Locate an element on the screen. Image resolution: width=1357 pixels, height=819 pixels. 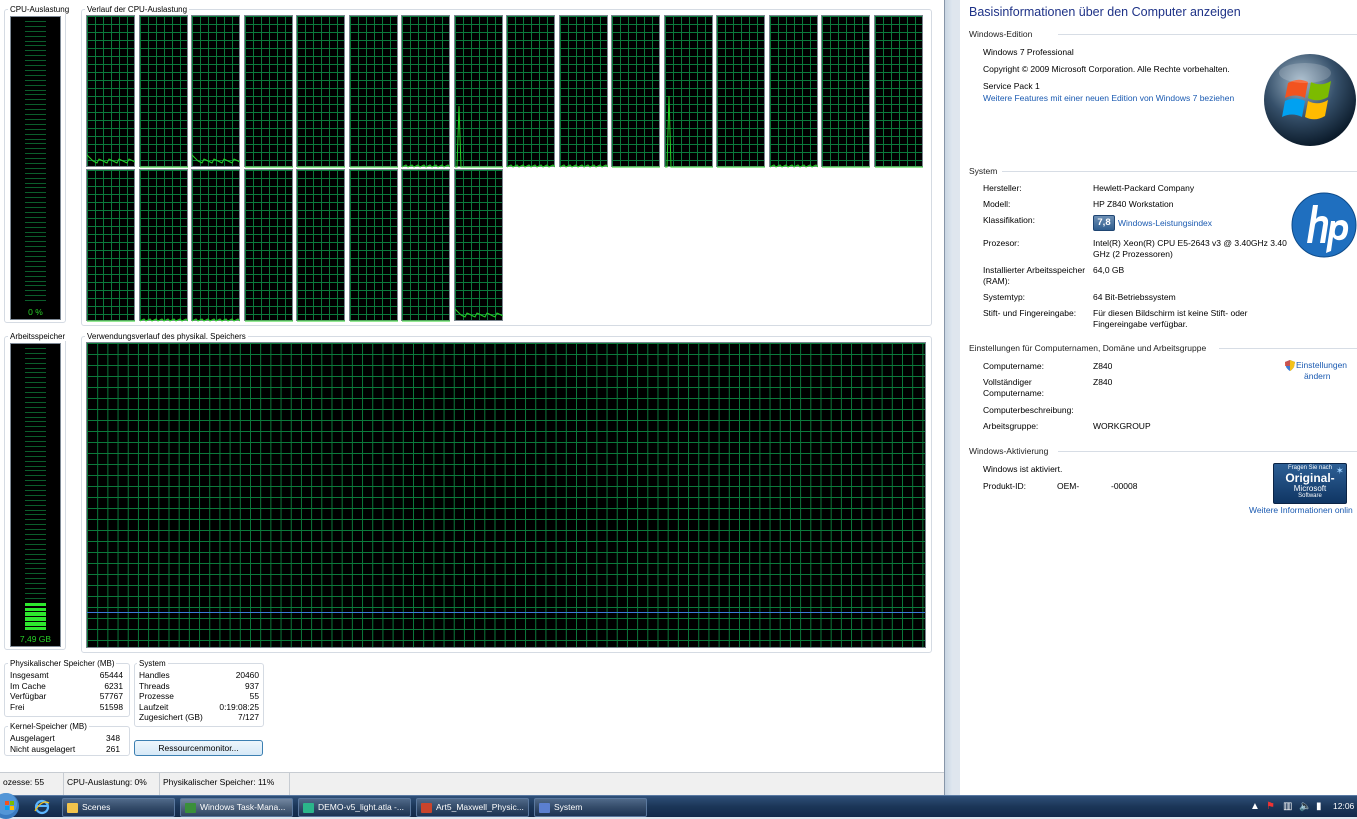
processor-value-line2: GHz (2 Prozessoren) is located at coordinates (1133, 254).